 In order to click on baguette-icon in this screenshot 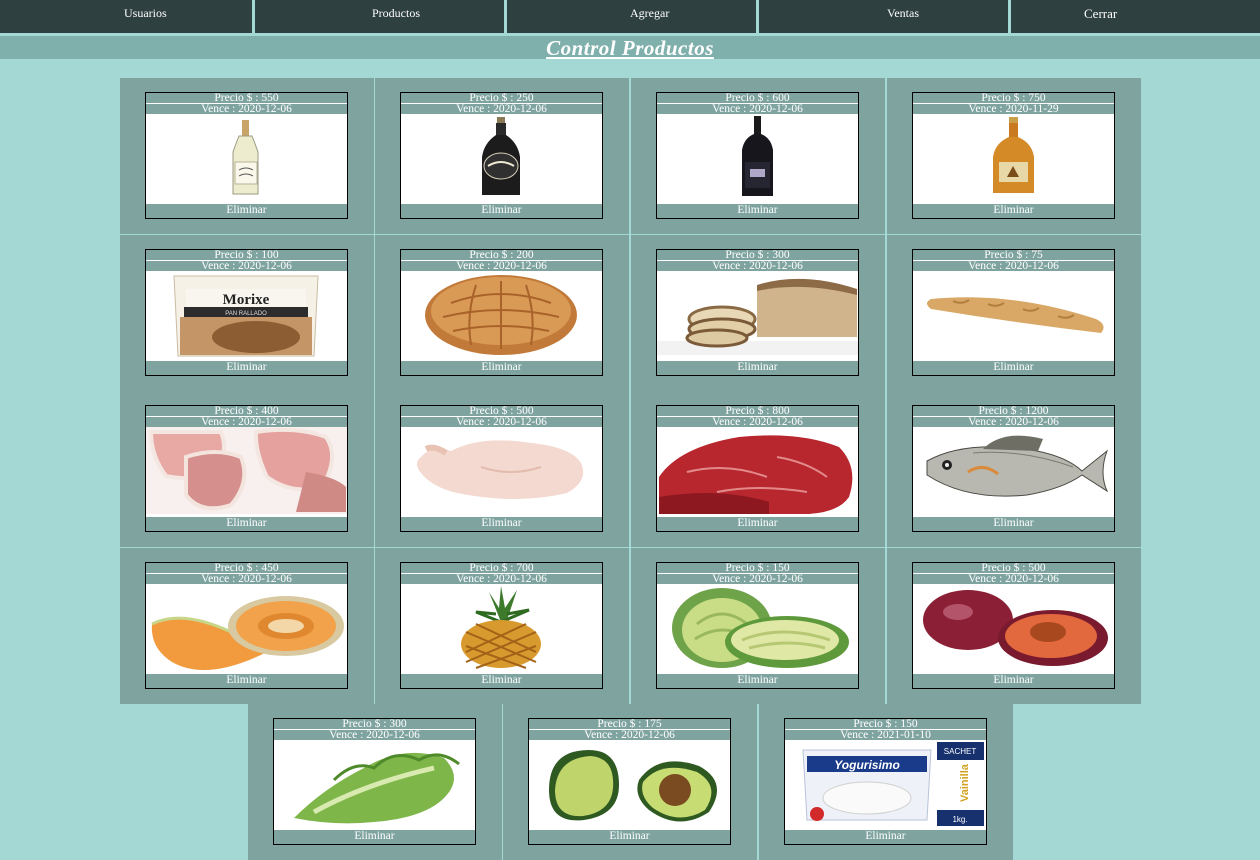, I will do `click(1013, 314)`.